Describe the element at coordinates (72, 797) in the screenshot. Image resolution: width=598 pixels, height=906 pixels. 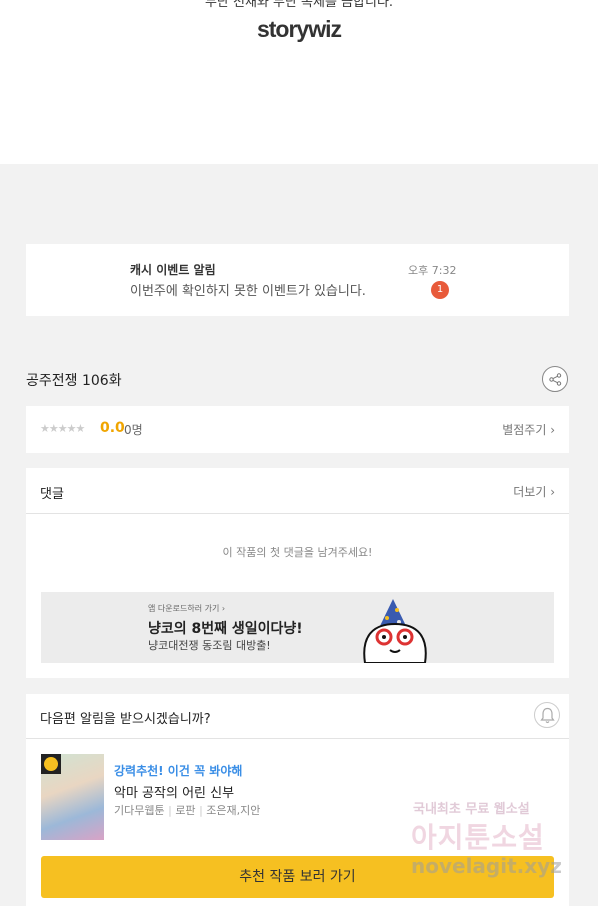
I see `work-thumbnail` at that location.